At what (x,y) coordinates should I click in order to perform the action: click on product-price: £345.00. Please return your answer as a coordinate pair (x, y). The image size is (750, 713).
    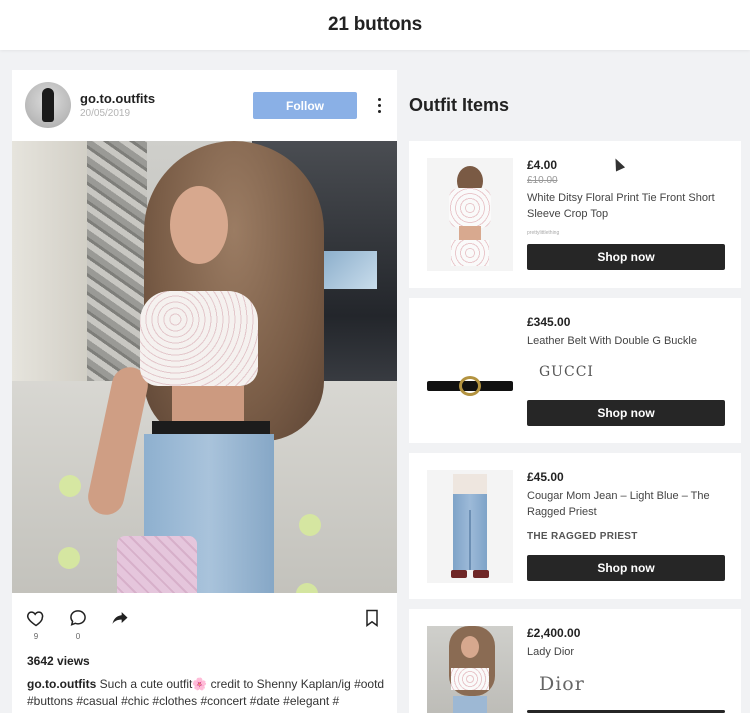
    Looking at the image, I should click on (549, 322).